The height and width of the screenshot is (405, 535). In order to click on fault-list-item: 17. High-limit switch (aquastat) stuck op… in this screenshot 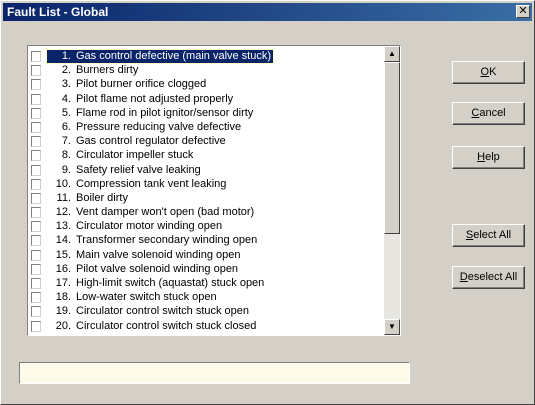, I will do `click(206, 284)`.